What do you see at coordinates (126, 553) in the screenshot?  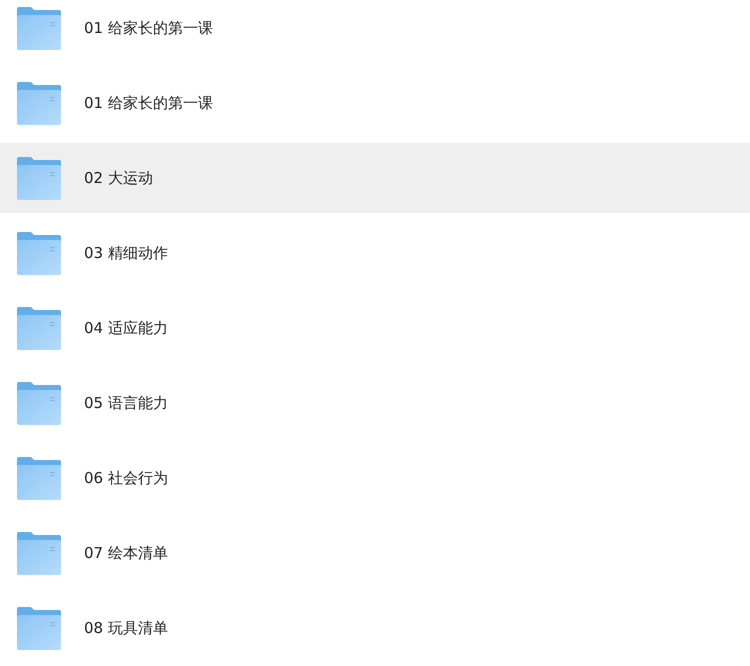 I see `folder-name: 07 绘本清单` at bounding box center [126, 553].